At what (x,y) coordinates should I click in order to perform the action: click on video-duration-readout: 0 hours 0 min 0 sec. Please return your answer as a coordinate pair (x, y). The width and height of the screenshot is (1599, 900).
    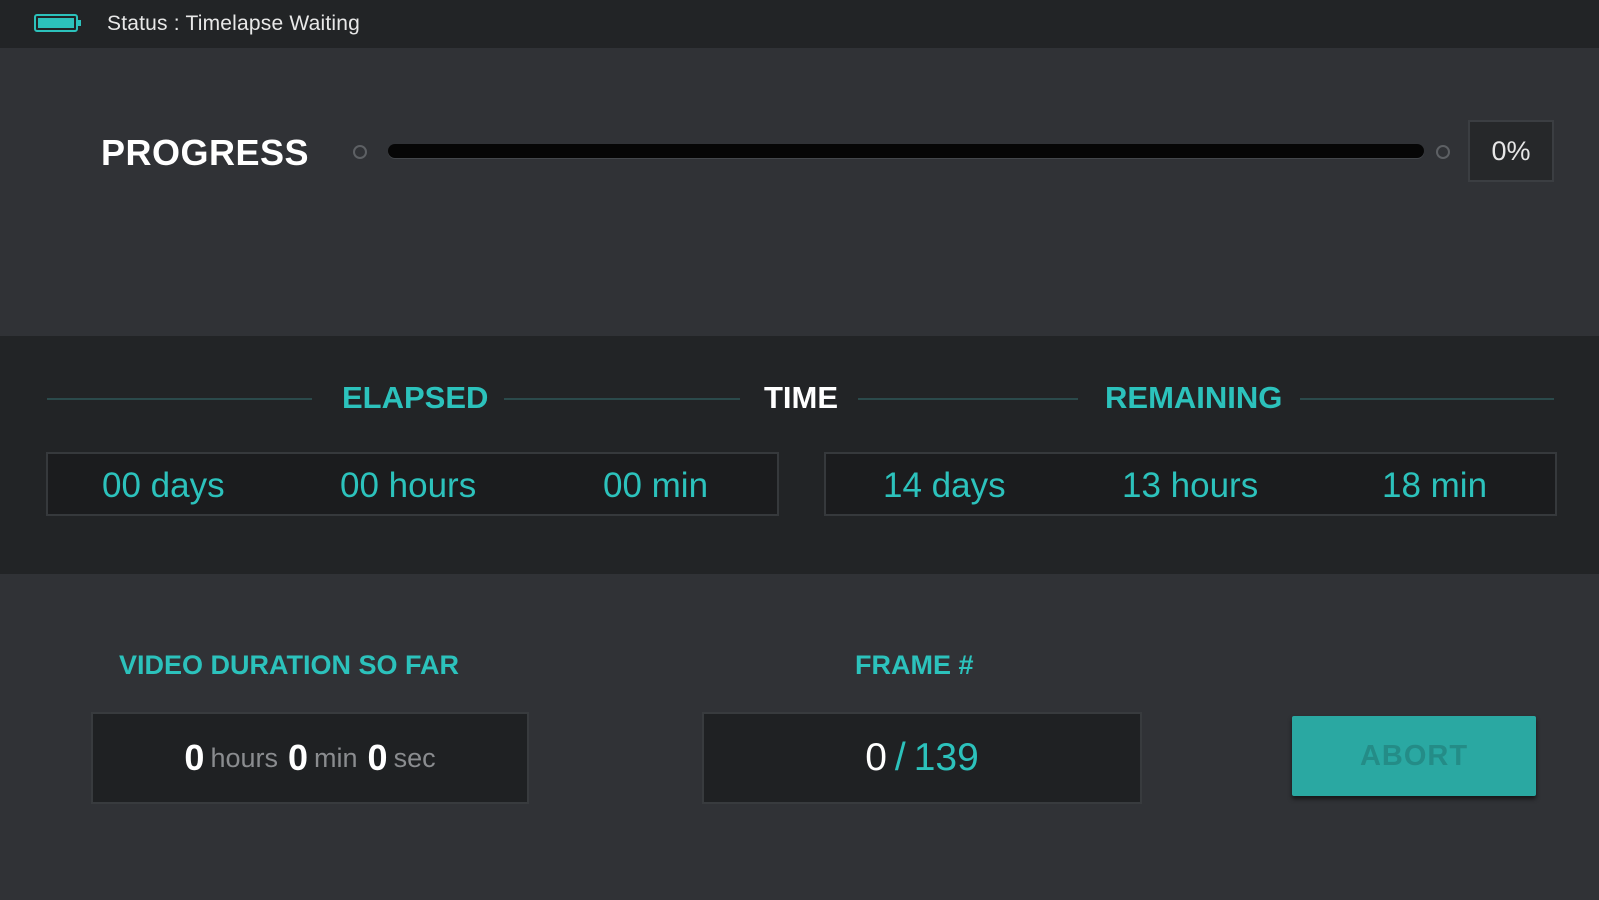
    Looking at the image, I should click on (310, 758).